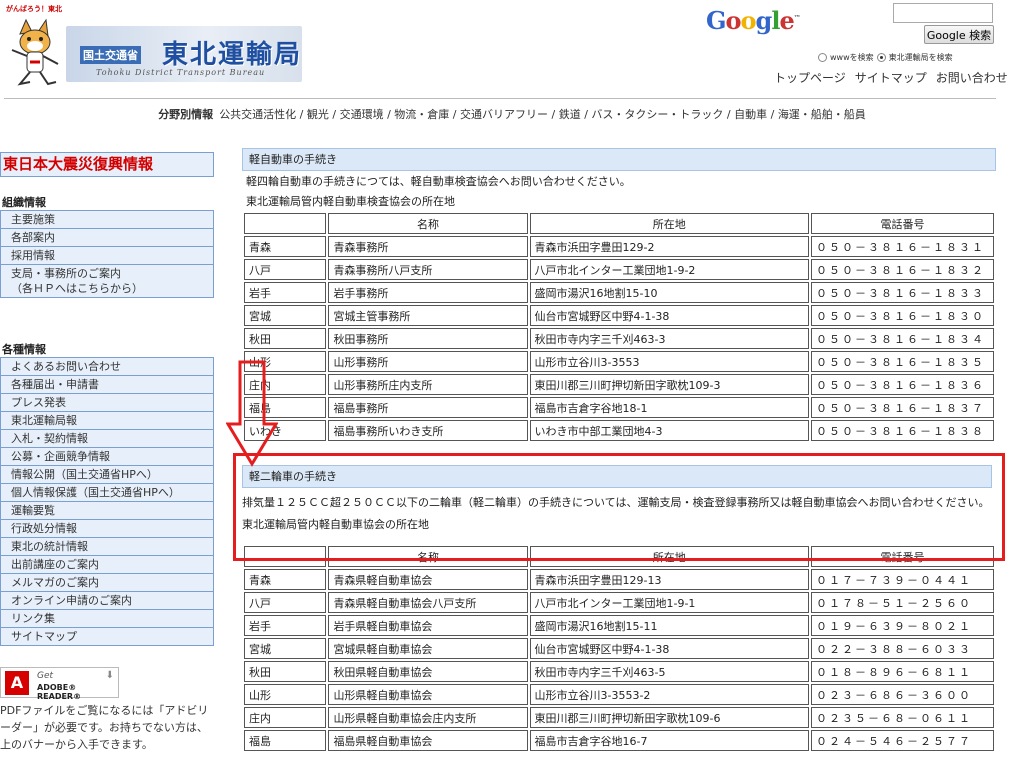 This screenshot has width=1024, height=781. What do you see at coordinates (786, 20) in the screenshot?
I see `google-logo-letter: e` at bounding box center [786, 20].